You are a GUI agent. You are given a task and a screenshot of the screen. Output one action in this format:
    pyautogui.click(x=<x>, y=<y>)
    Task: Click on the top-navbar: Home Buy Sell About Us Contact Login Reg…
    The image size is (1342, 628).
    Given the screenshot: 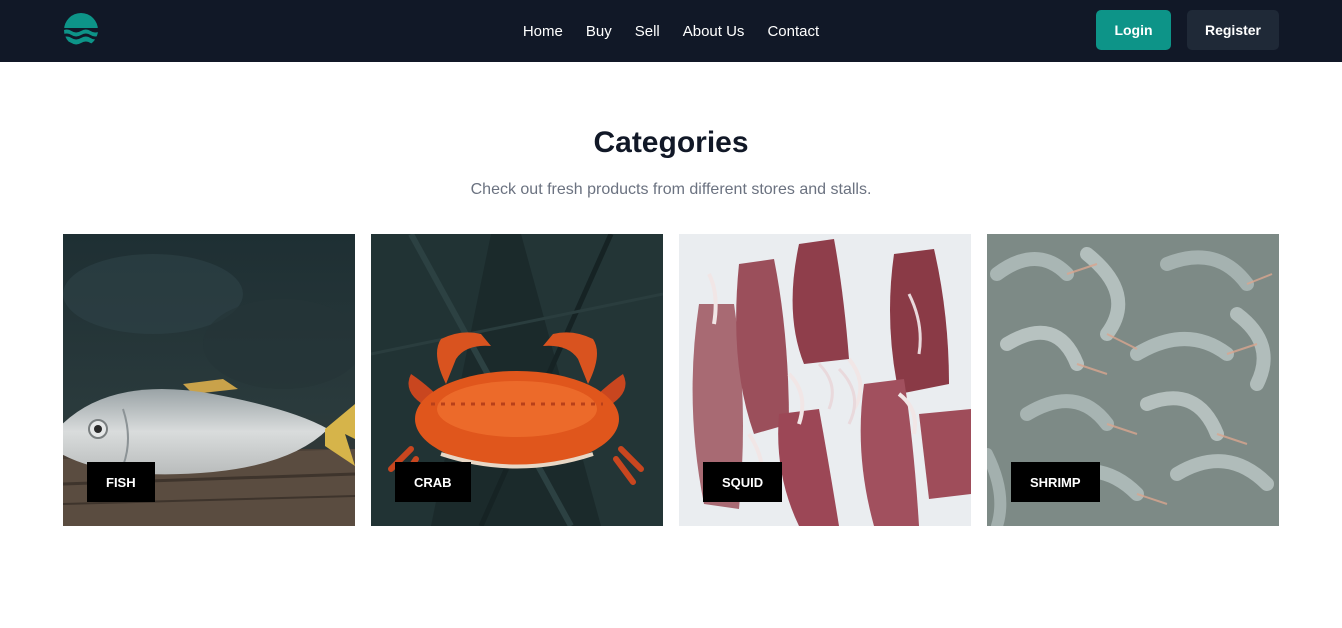 What is the action you would take?
    pyautogui.click(x=671, y=31)
    